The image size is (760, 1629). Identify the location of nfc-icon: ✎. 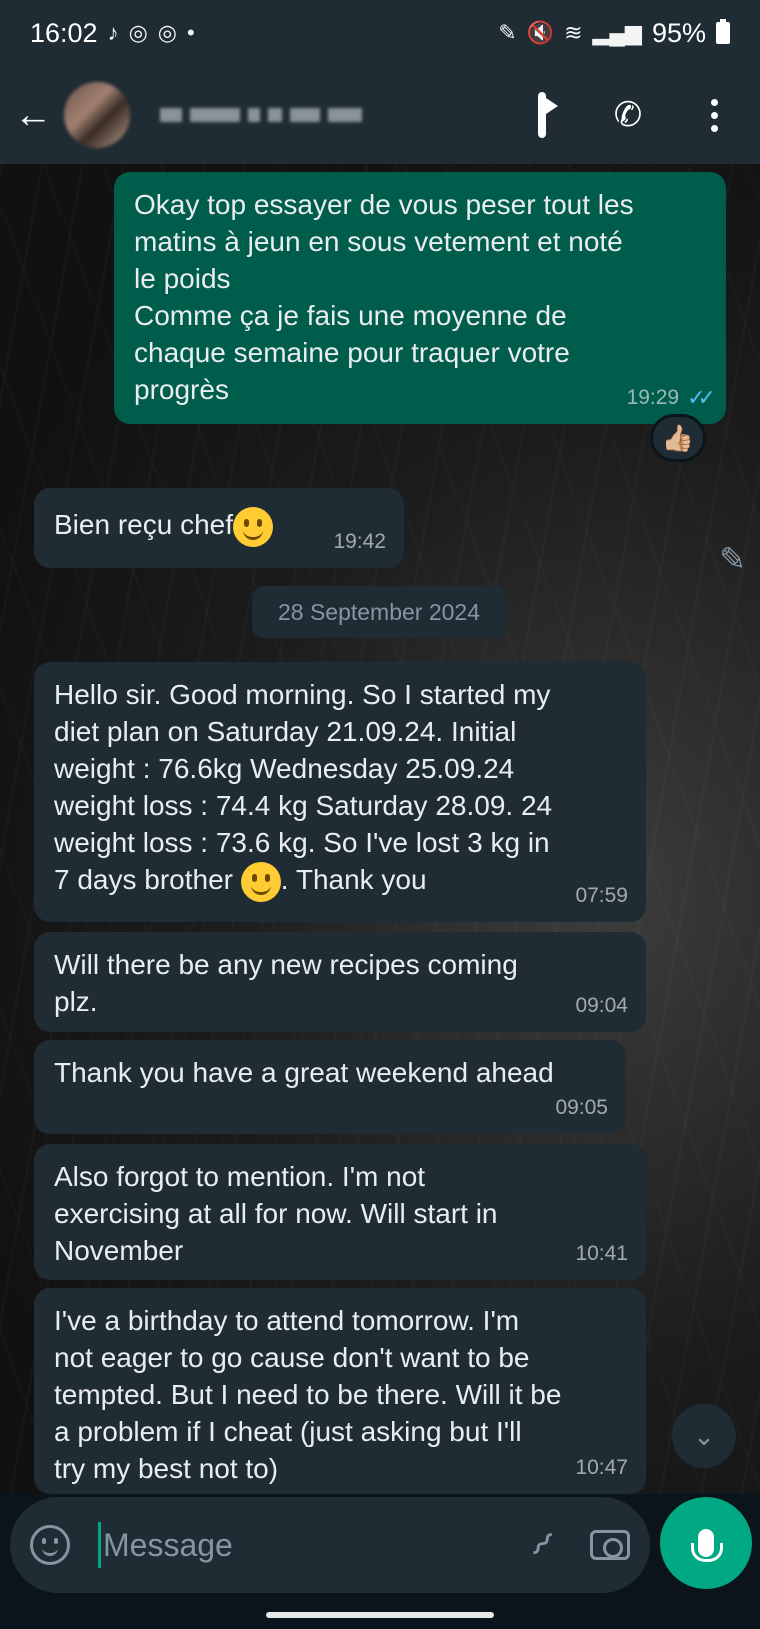
(507, 32).